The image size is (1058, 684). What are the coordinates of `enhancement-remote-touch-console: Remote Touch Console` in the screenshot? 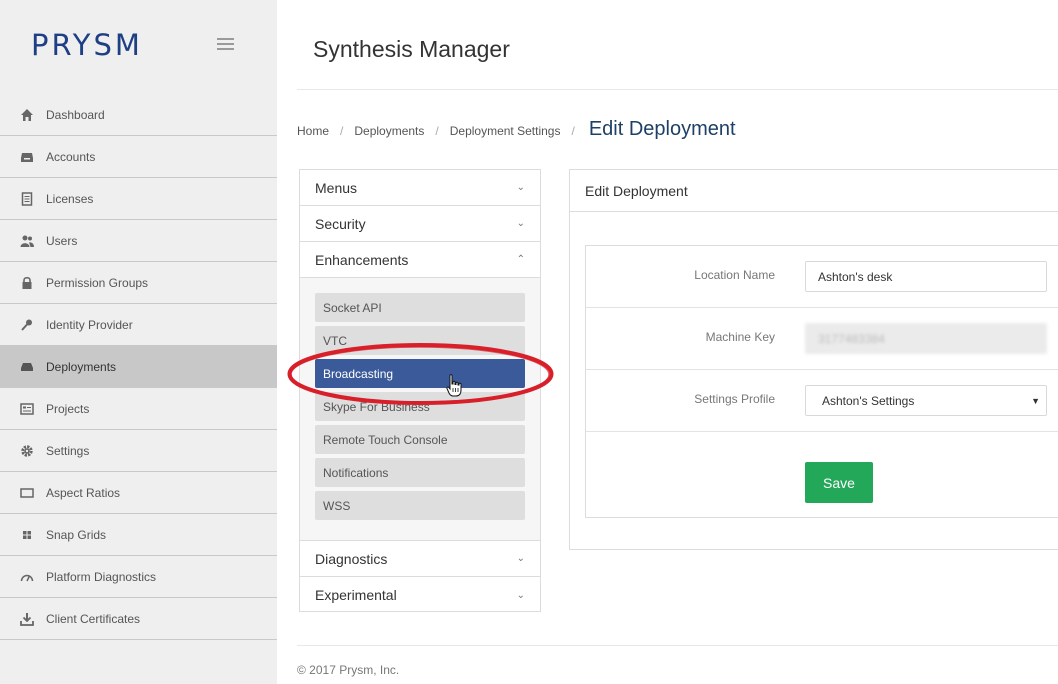 It's located at (420, 439).